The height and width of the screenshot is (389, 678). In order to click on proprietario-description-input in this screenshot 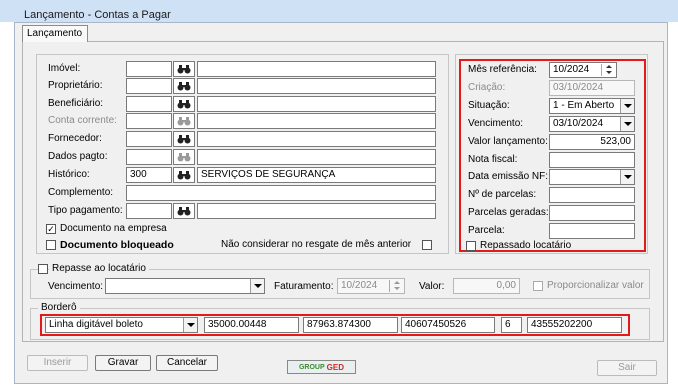, I will do `click(316, 86)`.